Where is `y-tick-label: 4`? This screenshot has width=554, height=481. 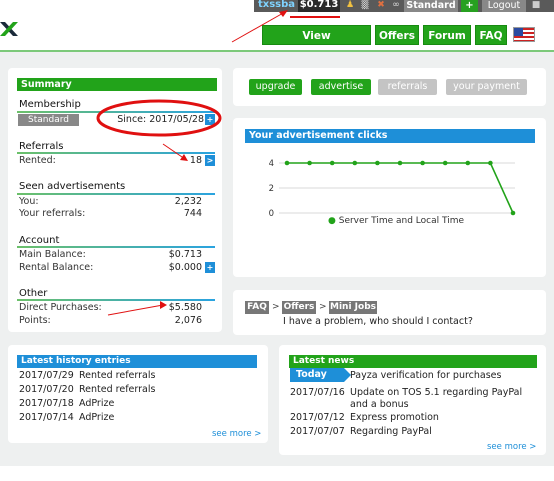 y-tick-label: 4 is located at coordinates (271, 164).